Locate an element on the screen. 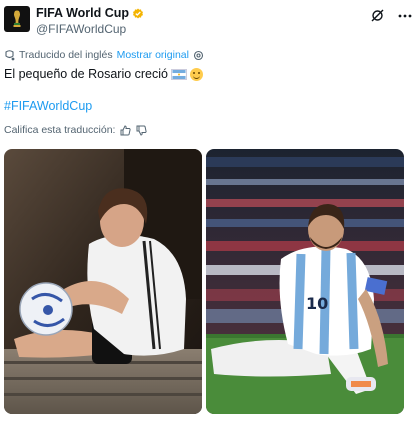 This screenshot has height=422, width=420. avatar is located at coordinates (17, 19).